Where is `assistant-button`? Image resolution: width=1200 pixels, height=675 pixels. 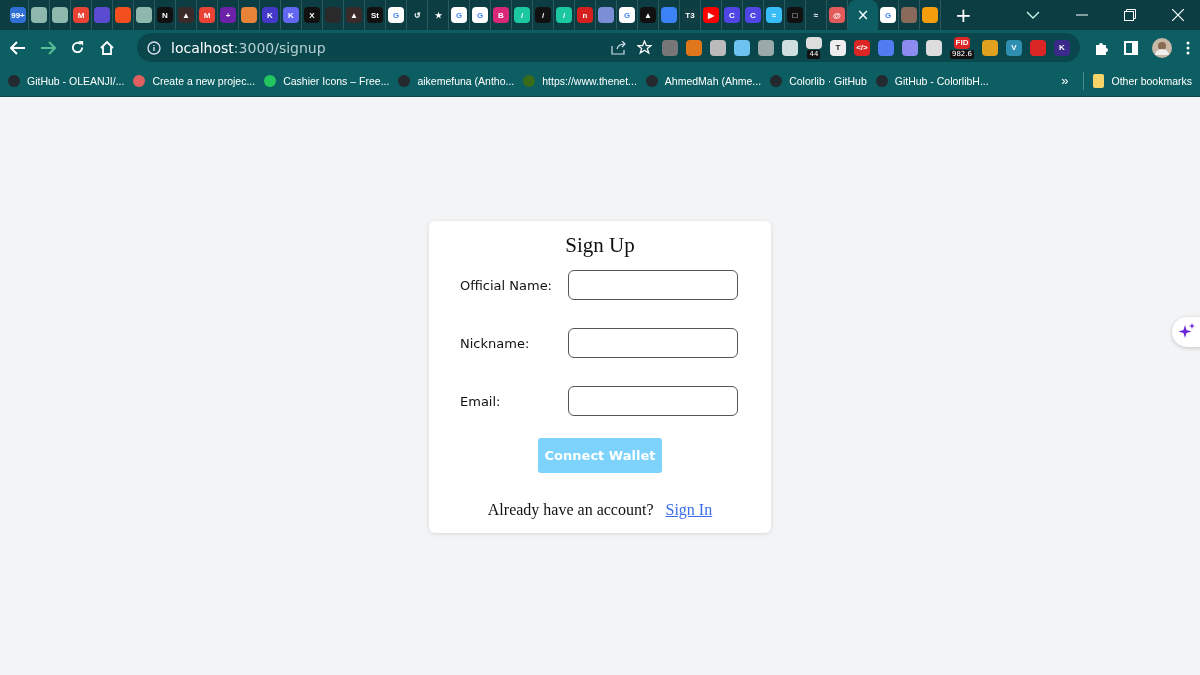 assistant-button is located at coordinates (1186, 332).